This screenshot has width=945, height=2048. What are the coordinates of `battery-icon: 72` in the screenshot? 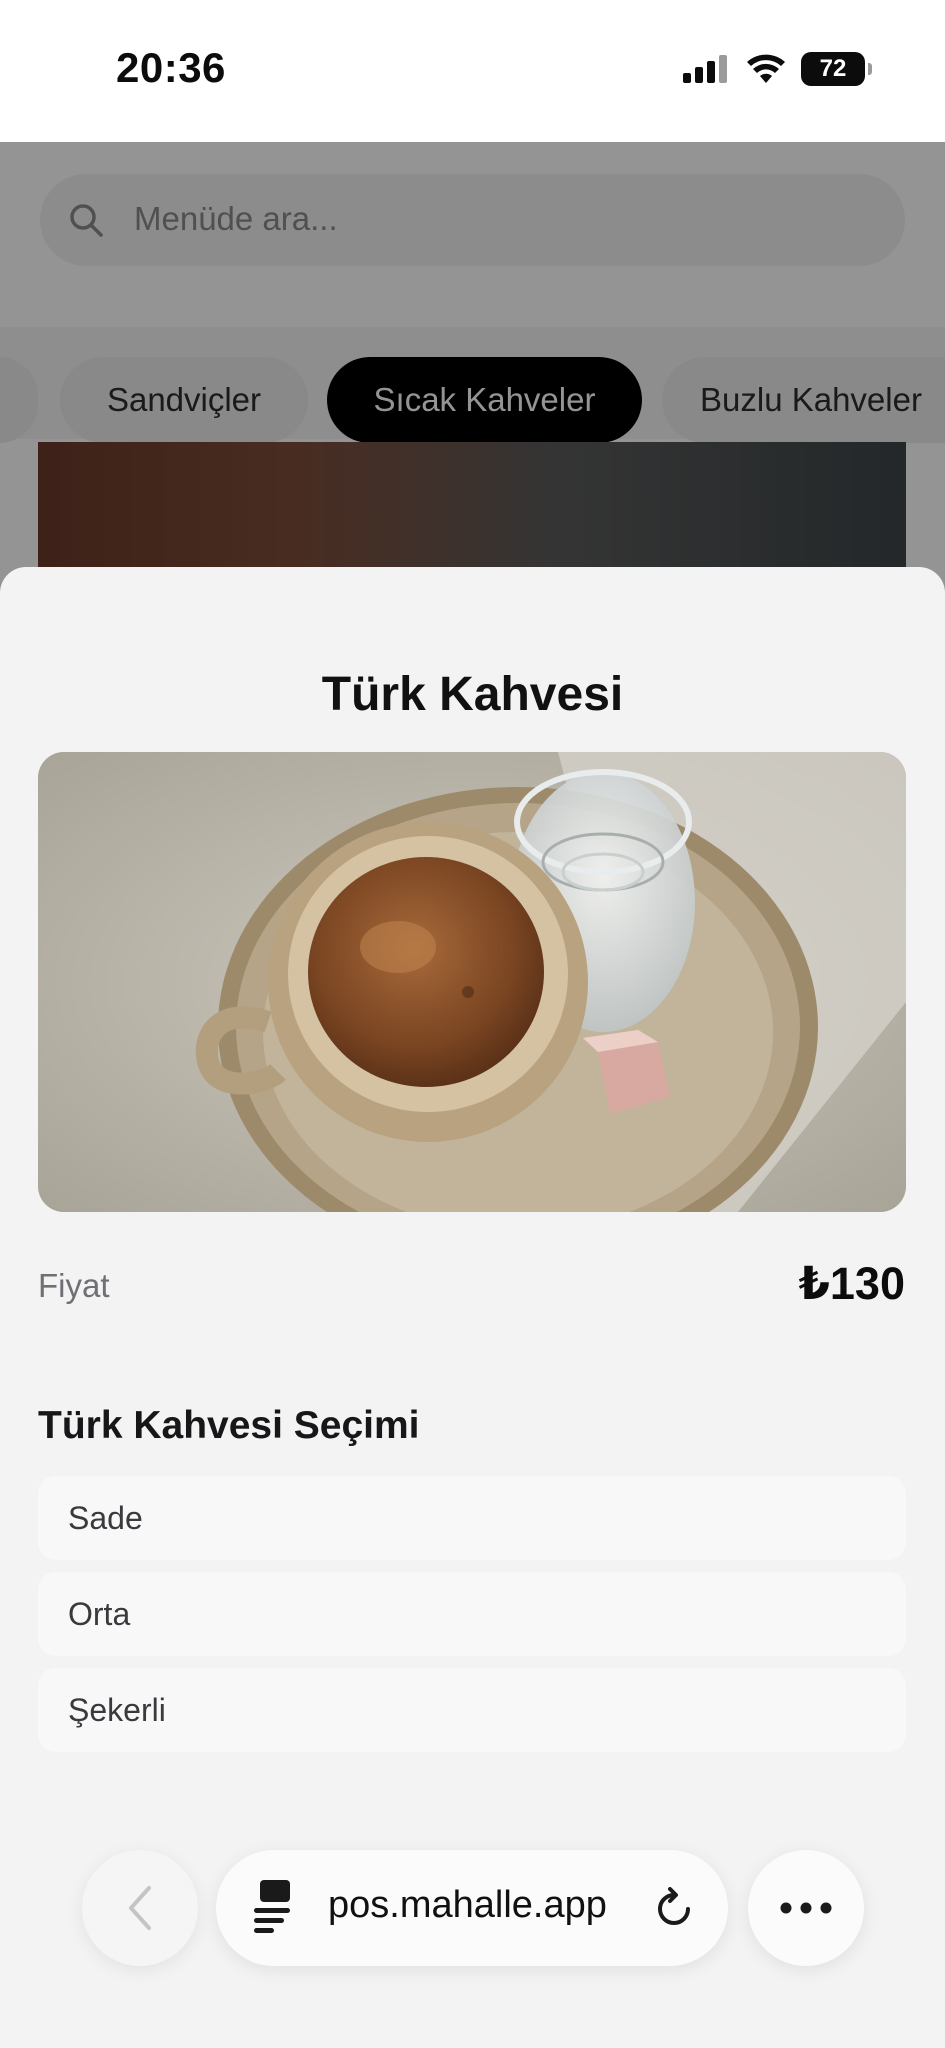 It's located at (836, 69).